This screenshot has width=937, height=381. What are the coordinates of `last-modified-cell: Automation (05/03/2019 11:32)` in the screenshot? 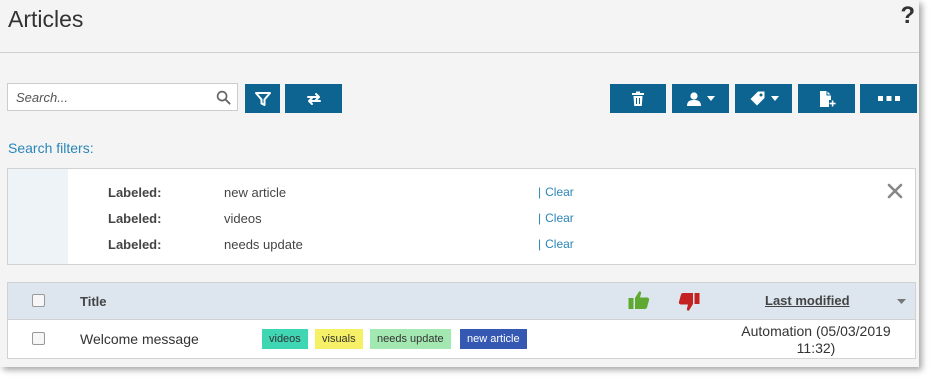 It's located at (816, 340).